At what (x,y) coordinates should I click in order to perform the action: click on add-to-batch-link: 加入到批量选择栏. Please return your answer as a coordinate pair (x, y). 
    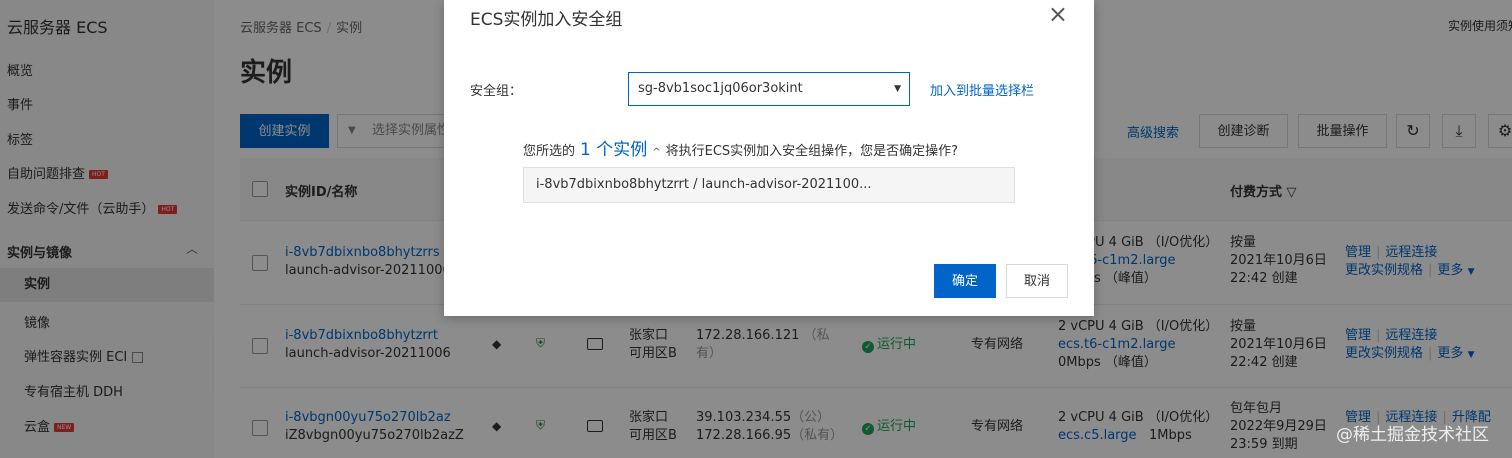
    Looking at the image, I should click on (982, 89).